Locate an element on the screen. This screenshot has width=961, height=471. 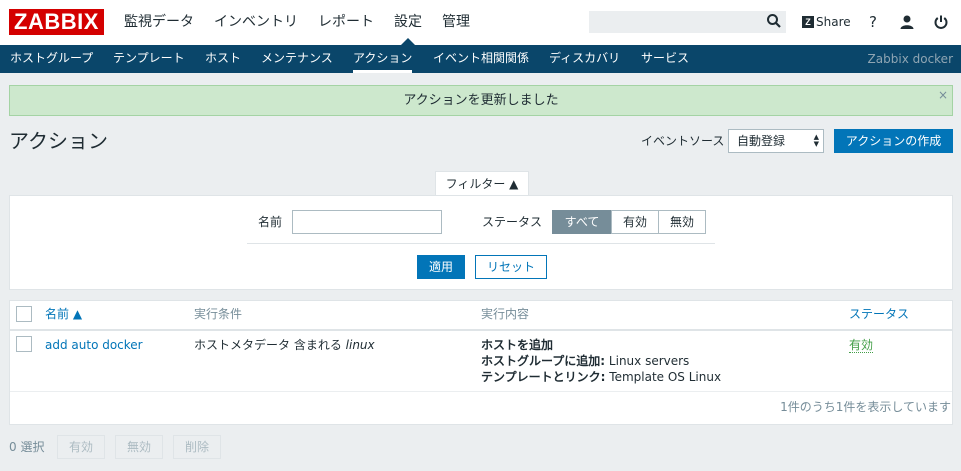
success-message: アクションを更新しました × is located at coordinates (481, 100).